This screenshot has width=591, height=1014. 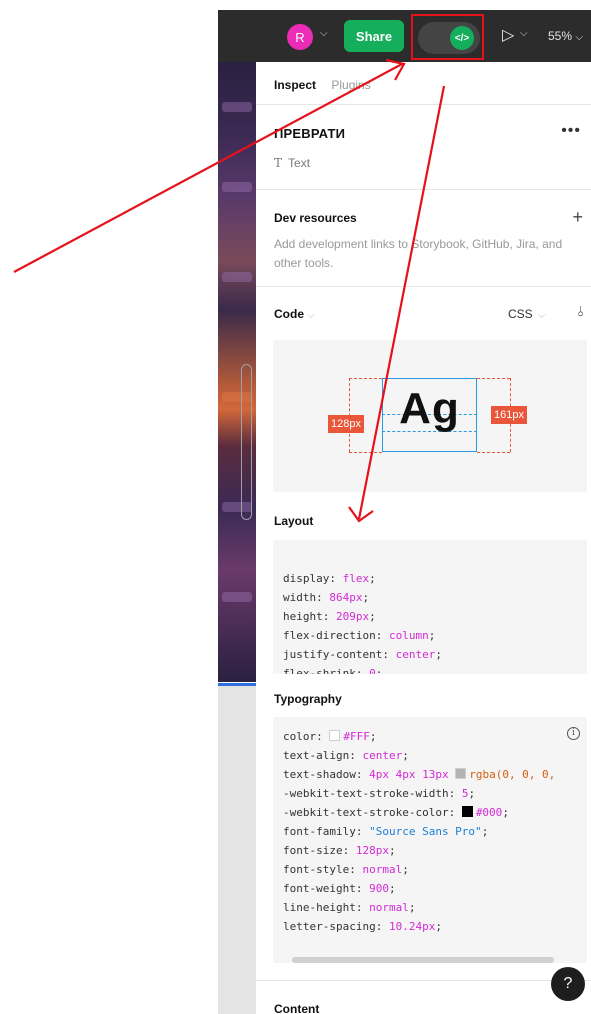 I want to click on layout-title: Layout, so click(x=294, y=521).